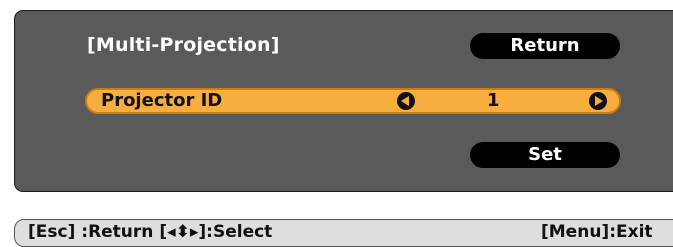  I want to click on return-button: Return, so click(545, 46).